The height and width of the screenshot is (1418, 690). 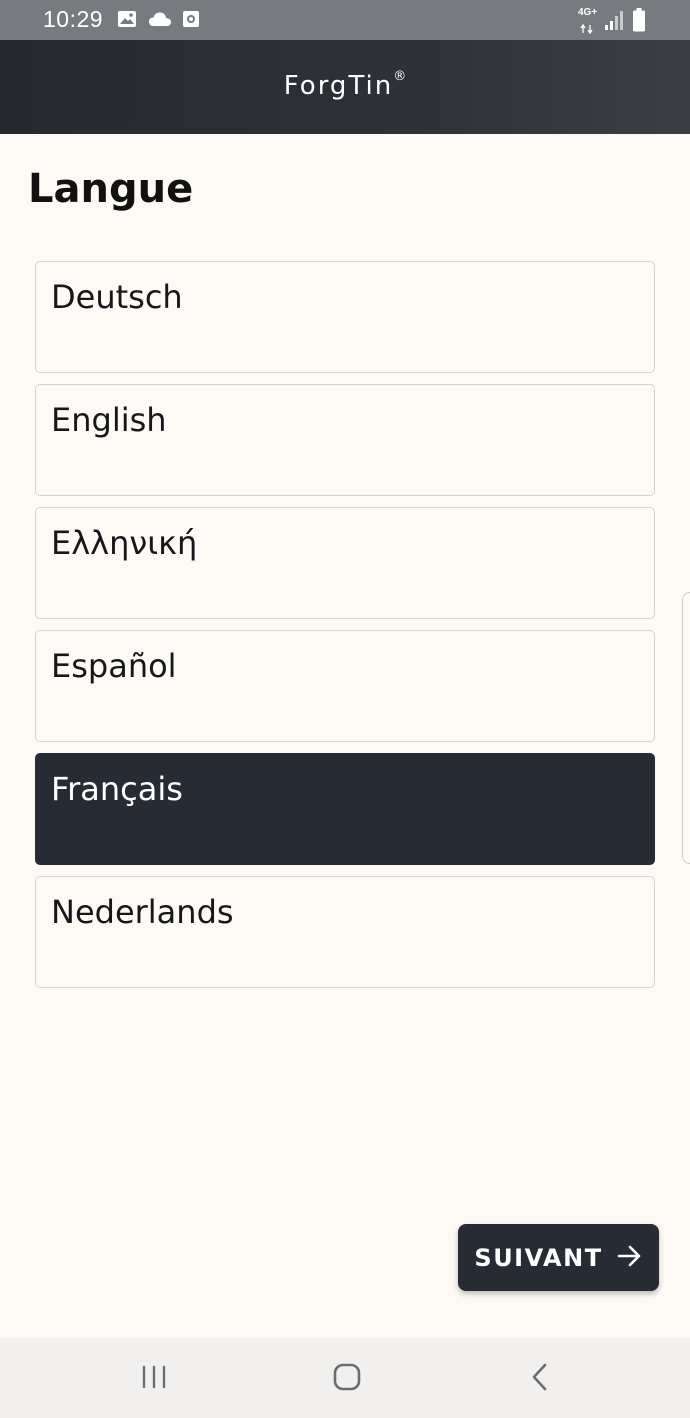 What do you see at coordinates (117, 789) in the screenshot?
I see `language-option-label: Français` at bounding box center [117, 789].